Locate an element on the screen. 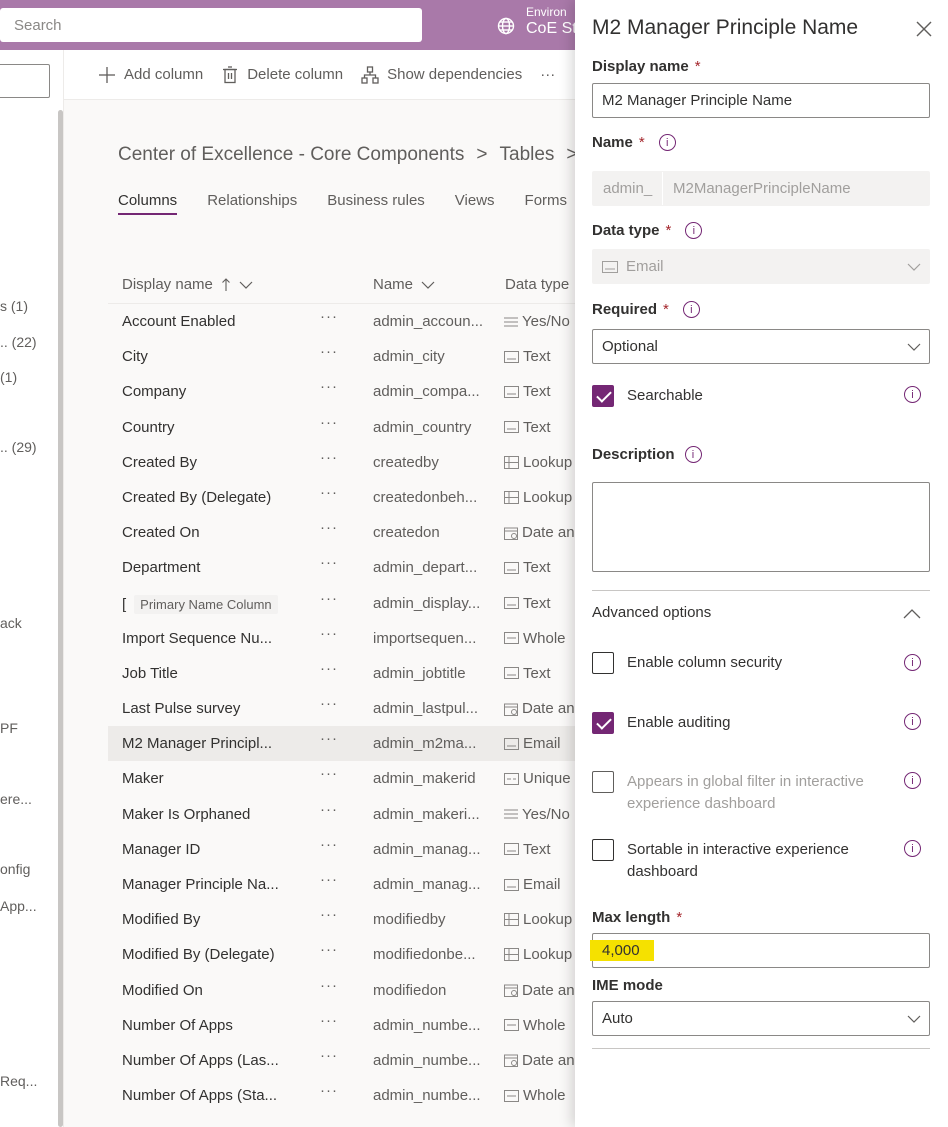 The height and width of the screenshot is (1127, 948). table-row: Department ··· admin_depart... Text is located at coordinates (346, 567).